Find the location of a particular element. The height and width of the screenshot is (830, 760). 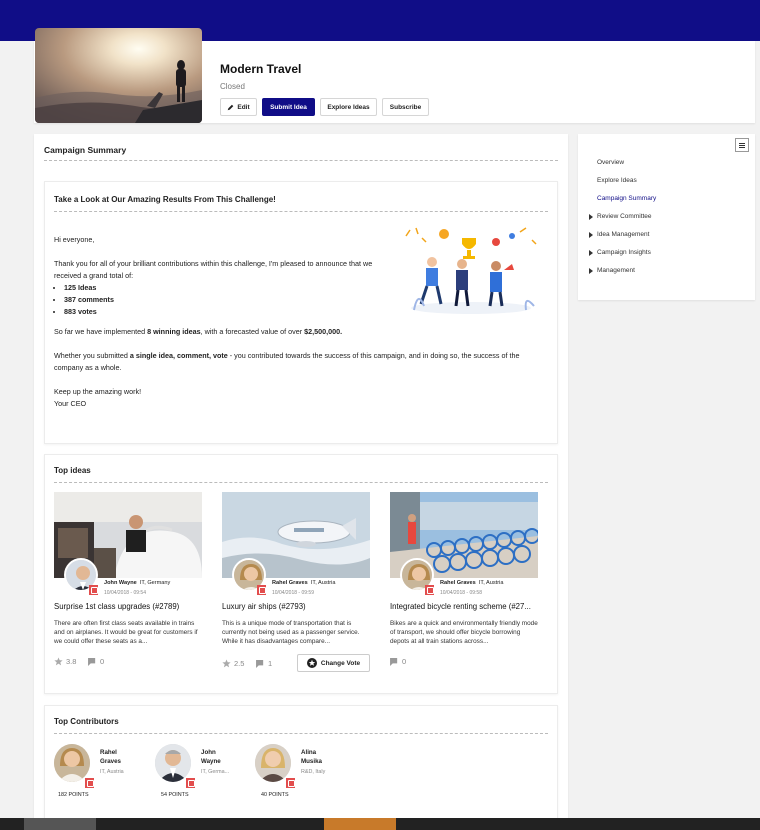

change-vote-label: Change Vote is located at coordinates (340, 663).